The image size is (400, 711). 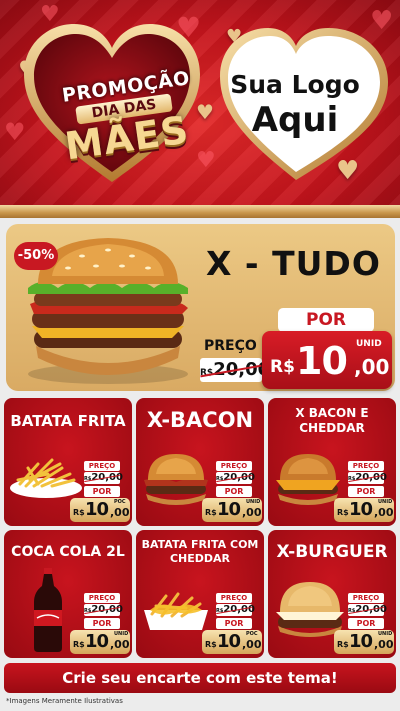 I want to click on cta-banner: Crie seu encarte com este tema!, so click(x=200, y=678).